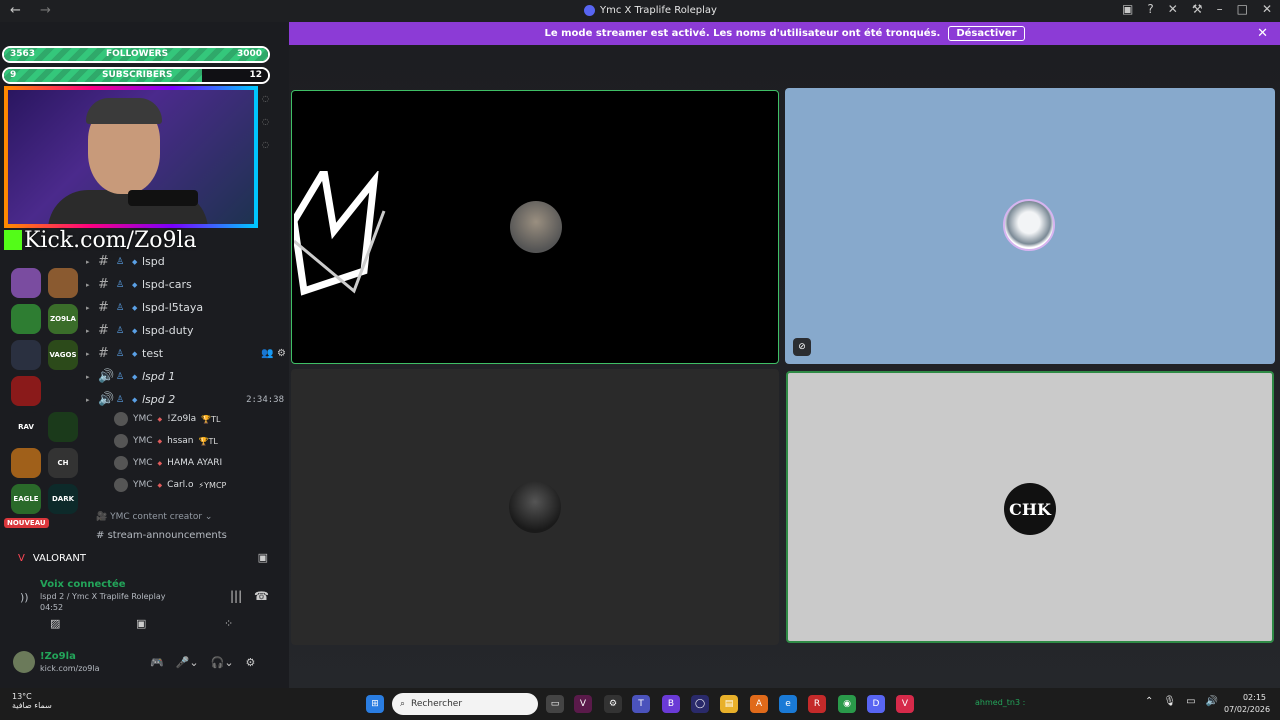 The height and width of the screenshot is (720, 1280). I want to click on role-icon: ♙, so click(120, 399).